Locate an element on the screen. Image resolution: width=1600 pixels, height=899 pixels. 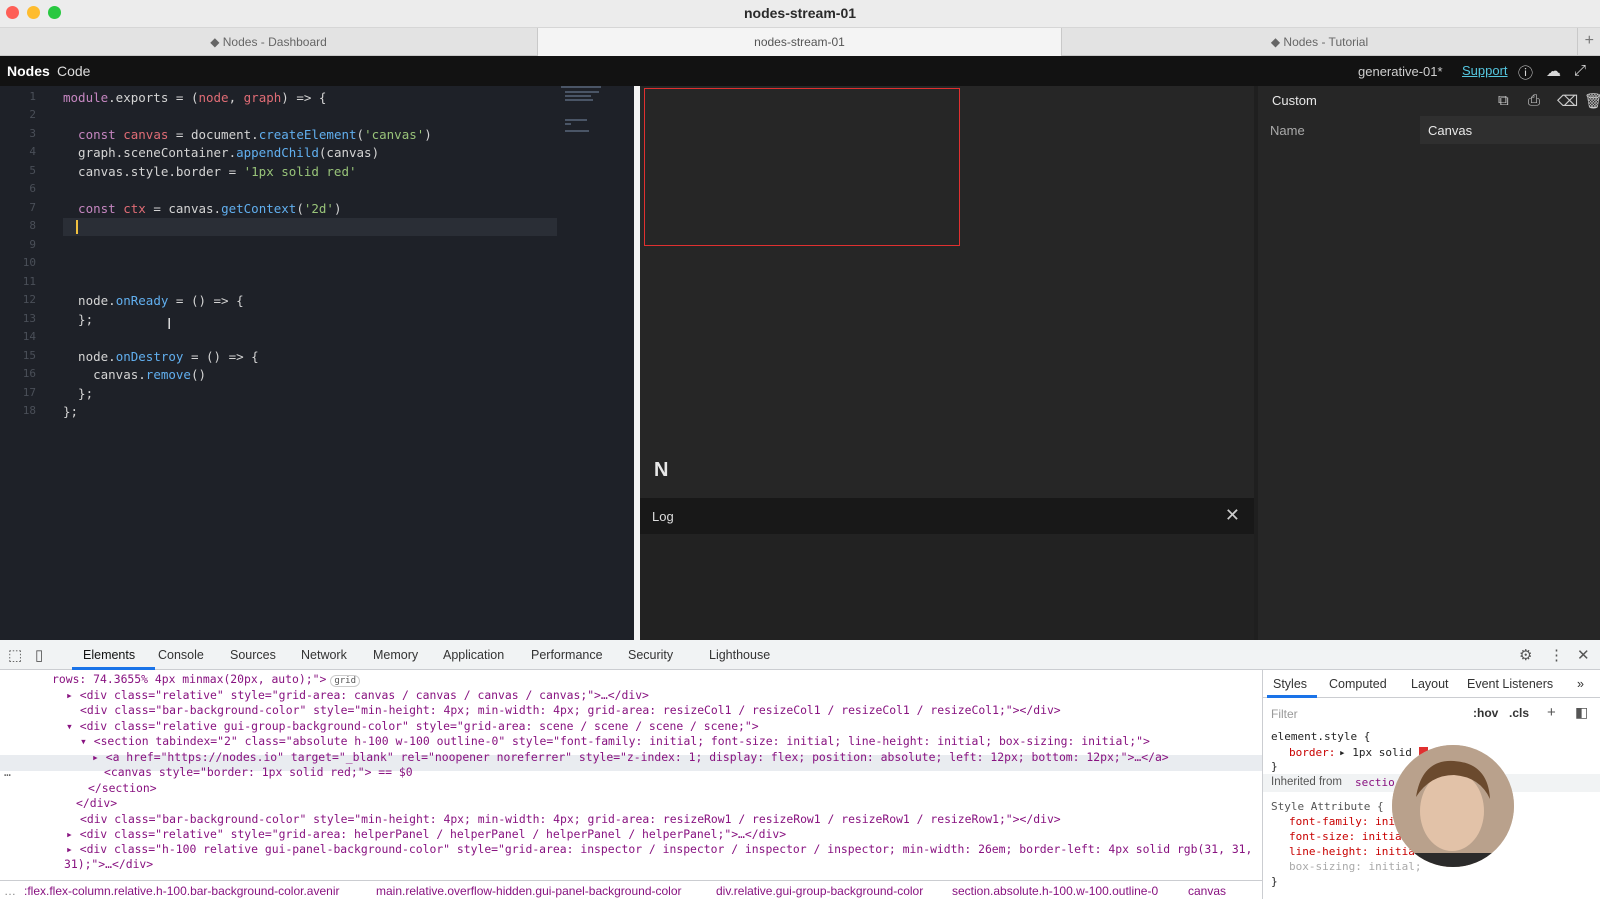
dom-node-line: 31);">…</div> is located at coordinates (108, 864).